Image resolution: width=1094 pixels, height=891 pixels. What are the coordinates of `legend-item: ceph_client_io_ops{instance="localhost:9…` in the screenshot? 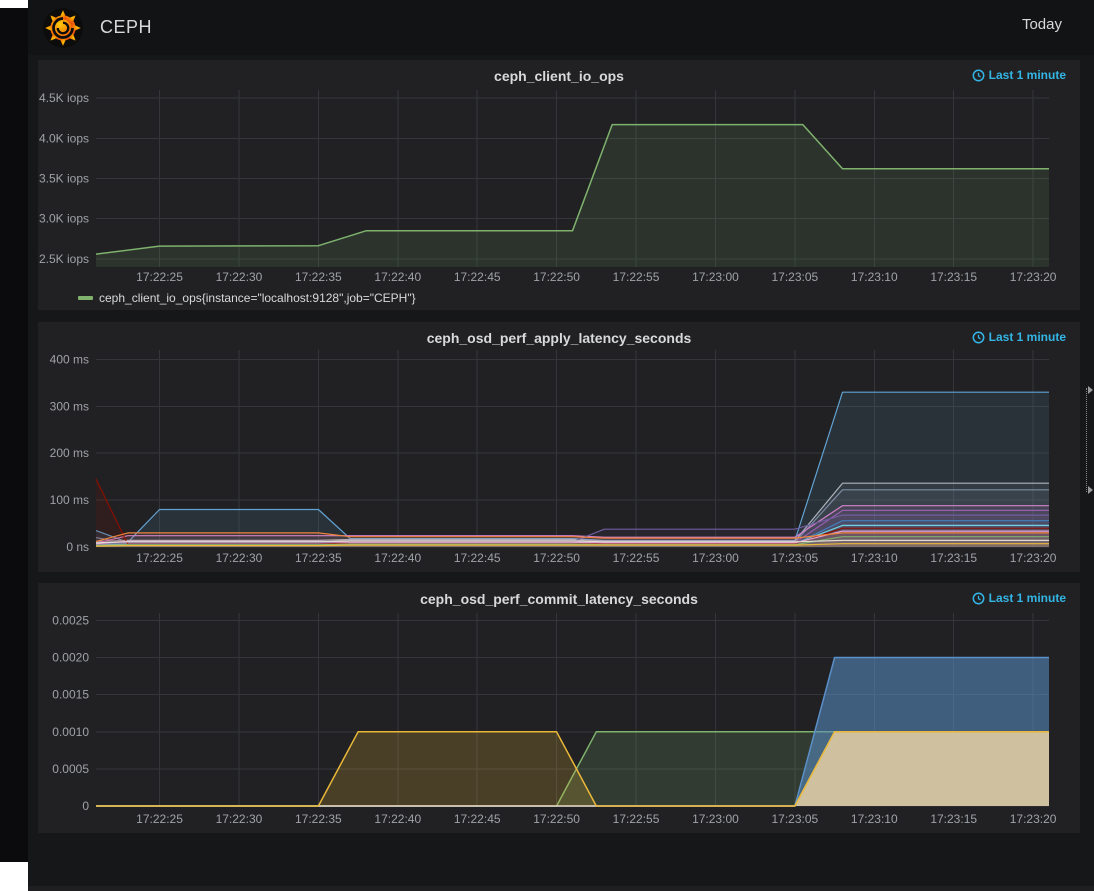 It's located at (247, 298).